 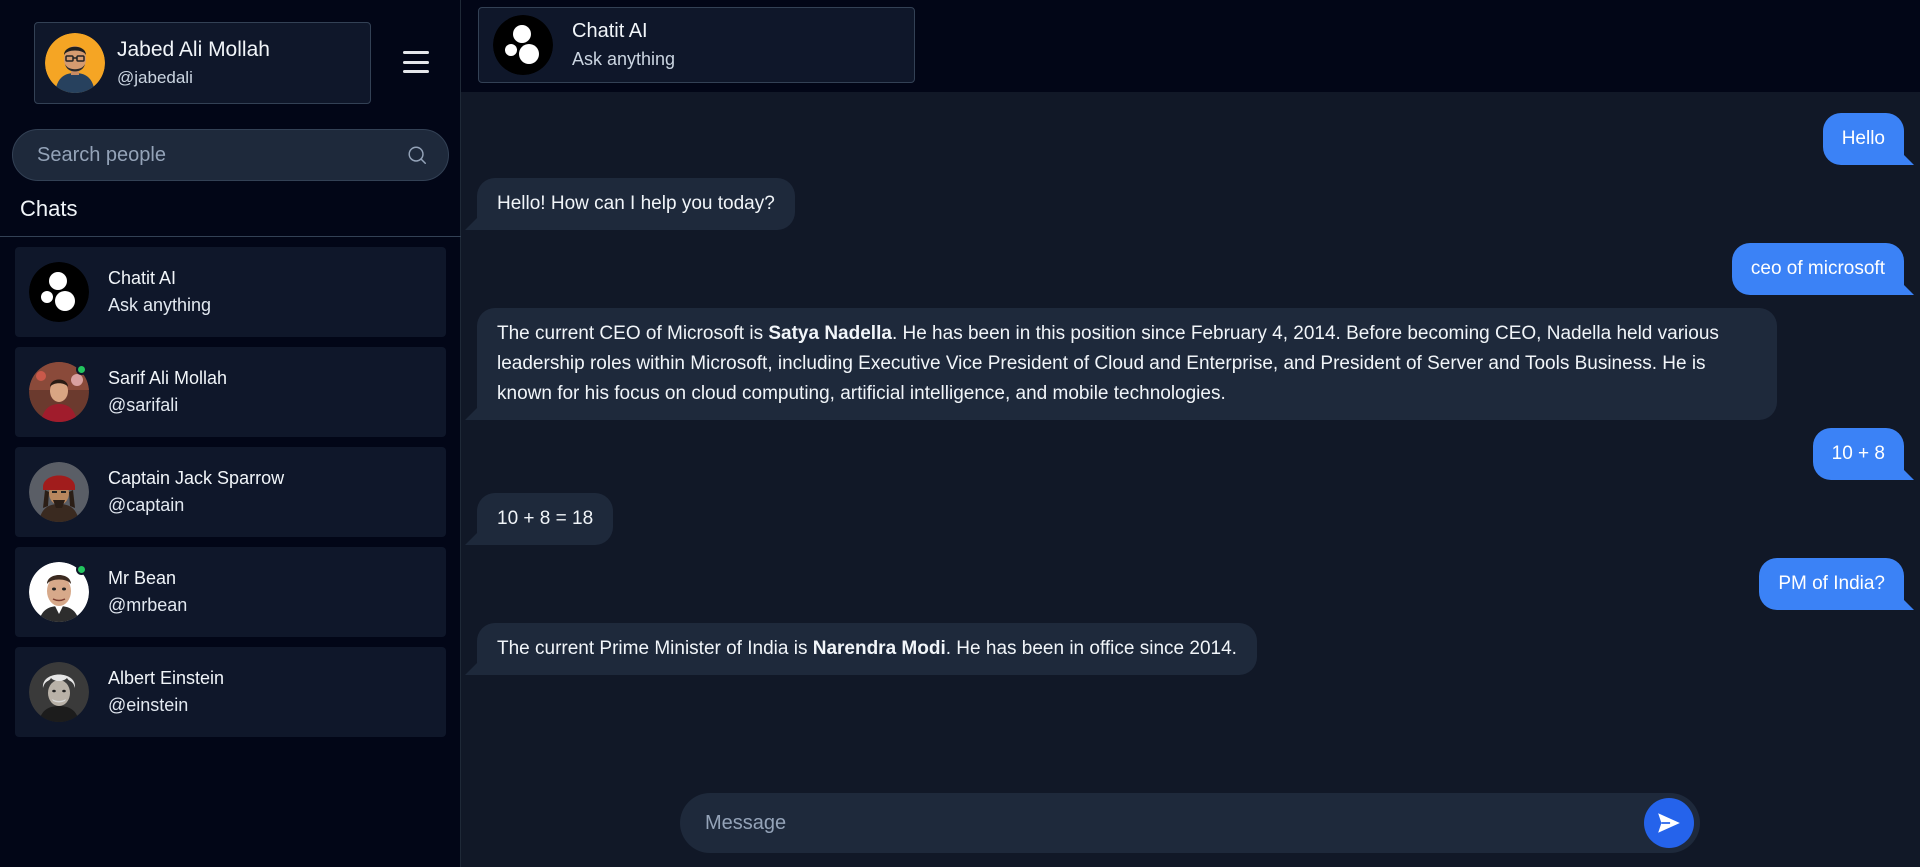 What do you see at coordinates (155, 77) in the screenshot?
I see `profile-handle: @jabedali` at bounding box center [155, 77].